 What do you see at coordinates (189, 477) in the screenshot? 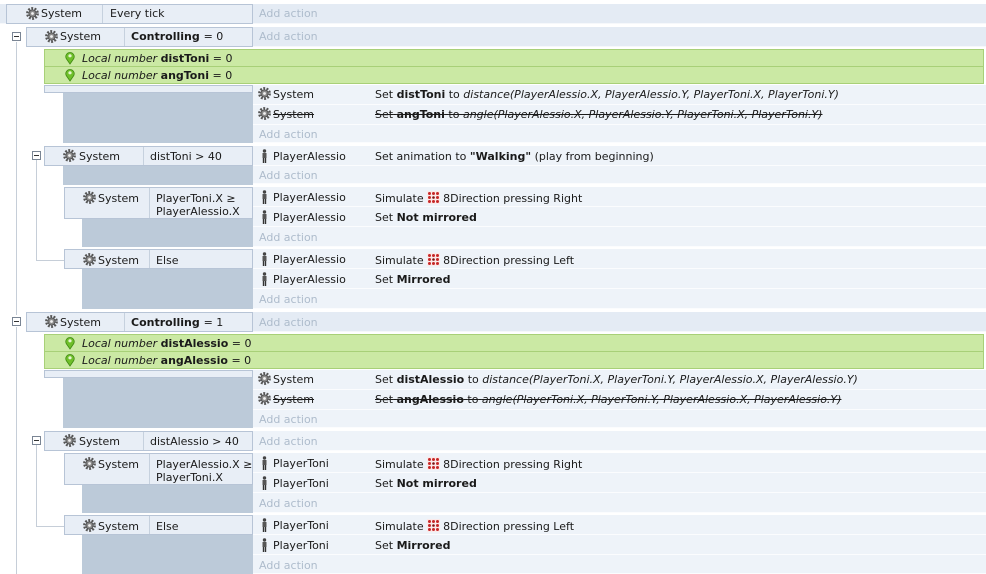
I see `condition-text-line2: PlayerToni.X` at bounding box center [189, 477].